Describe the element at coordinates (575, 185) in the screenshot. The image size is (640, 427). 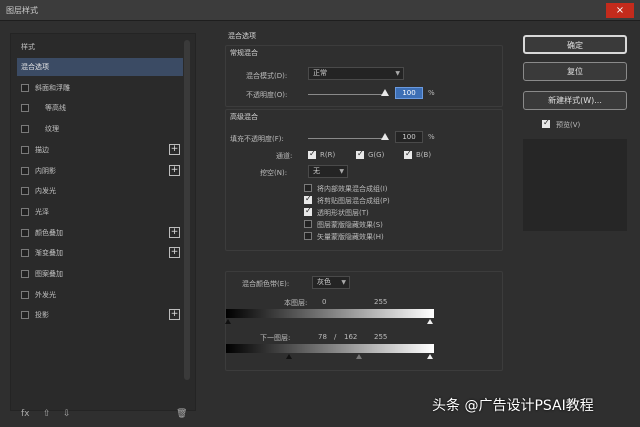
I see `style-preview-swatch` at that location.